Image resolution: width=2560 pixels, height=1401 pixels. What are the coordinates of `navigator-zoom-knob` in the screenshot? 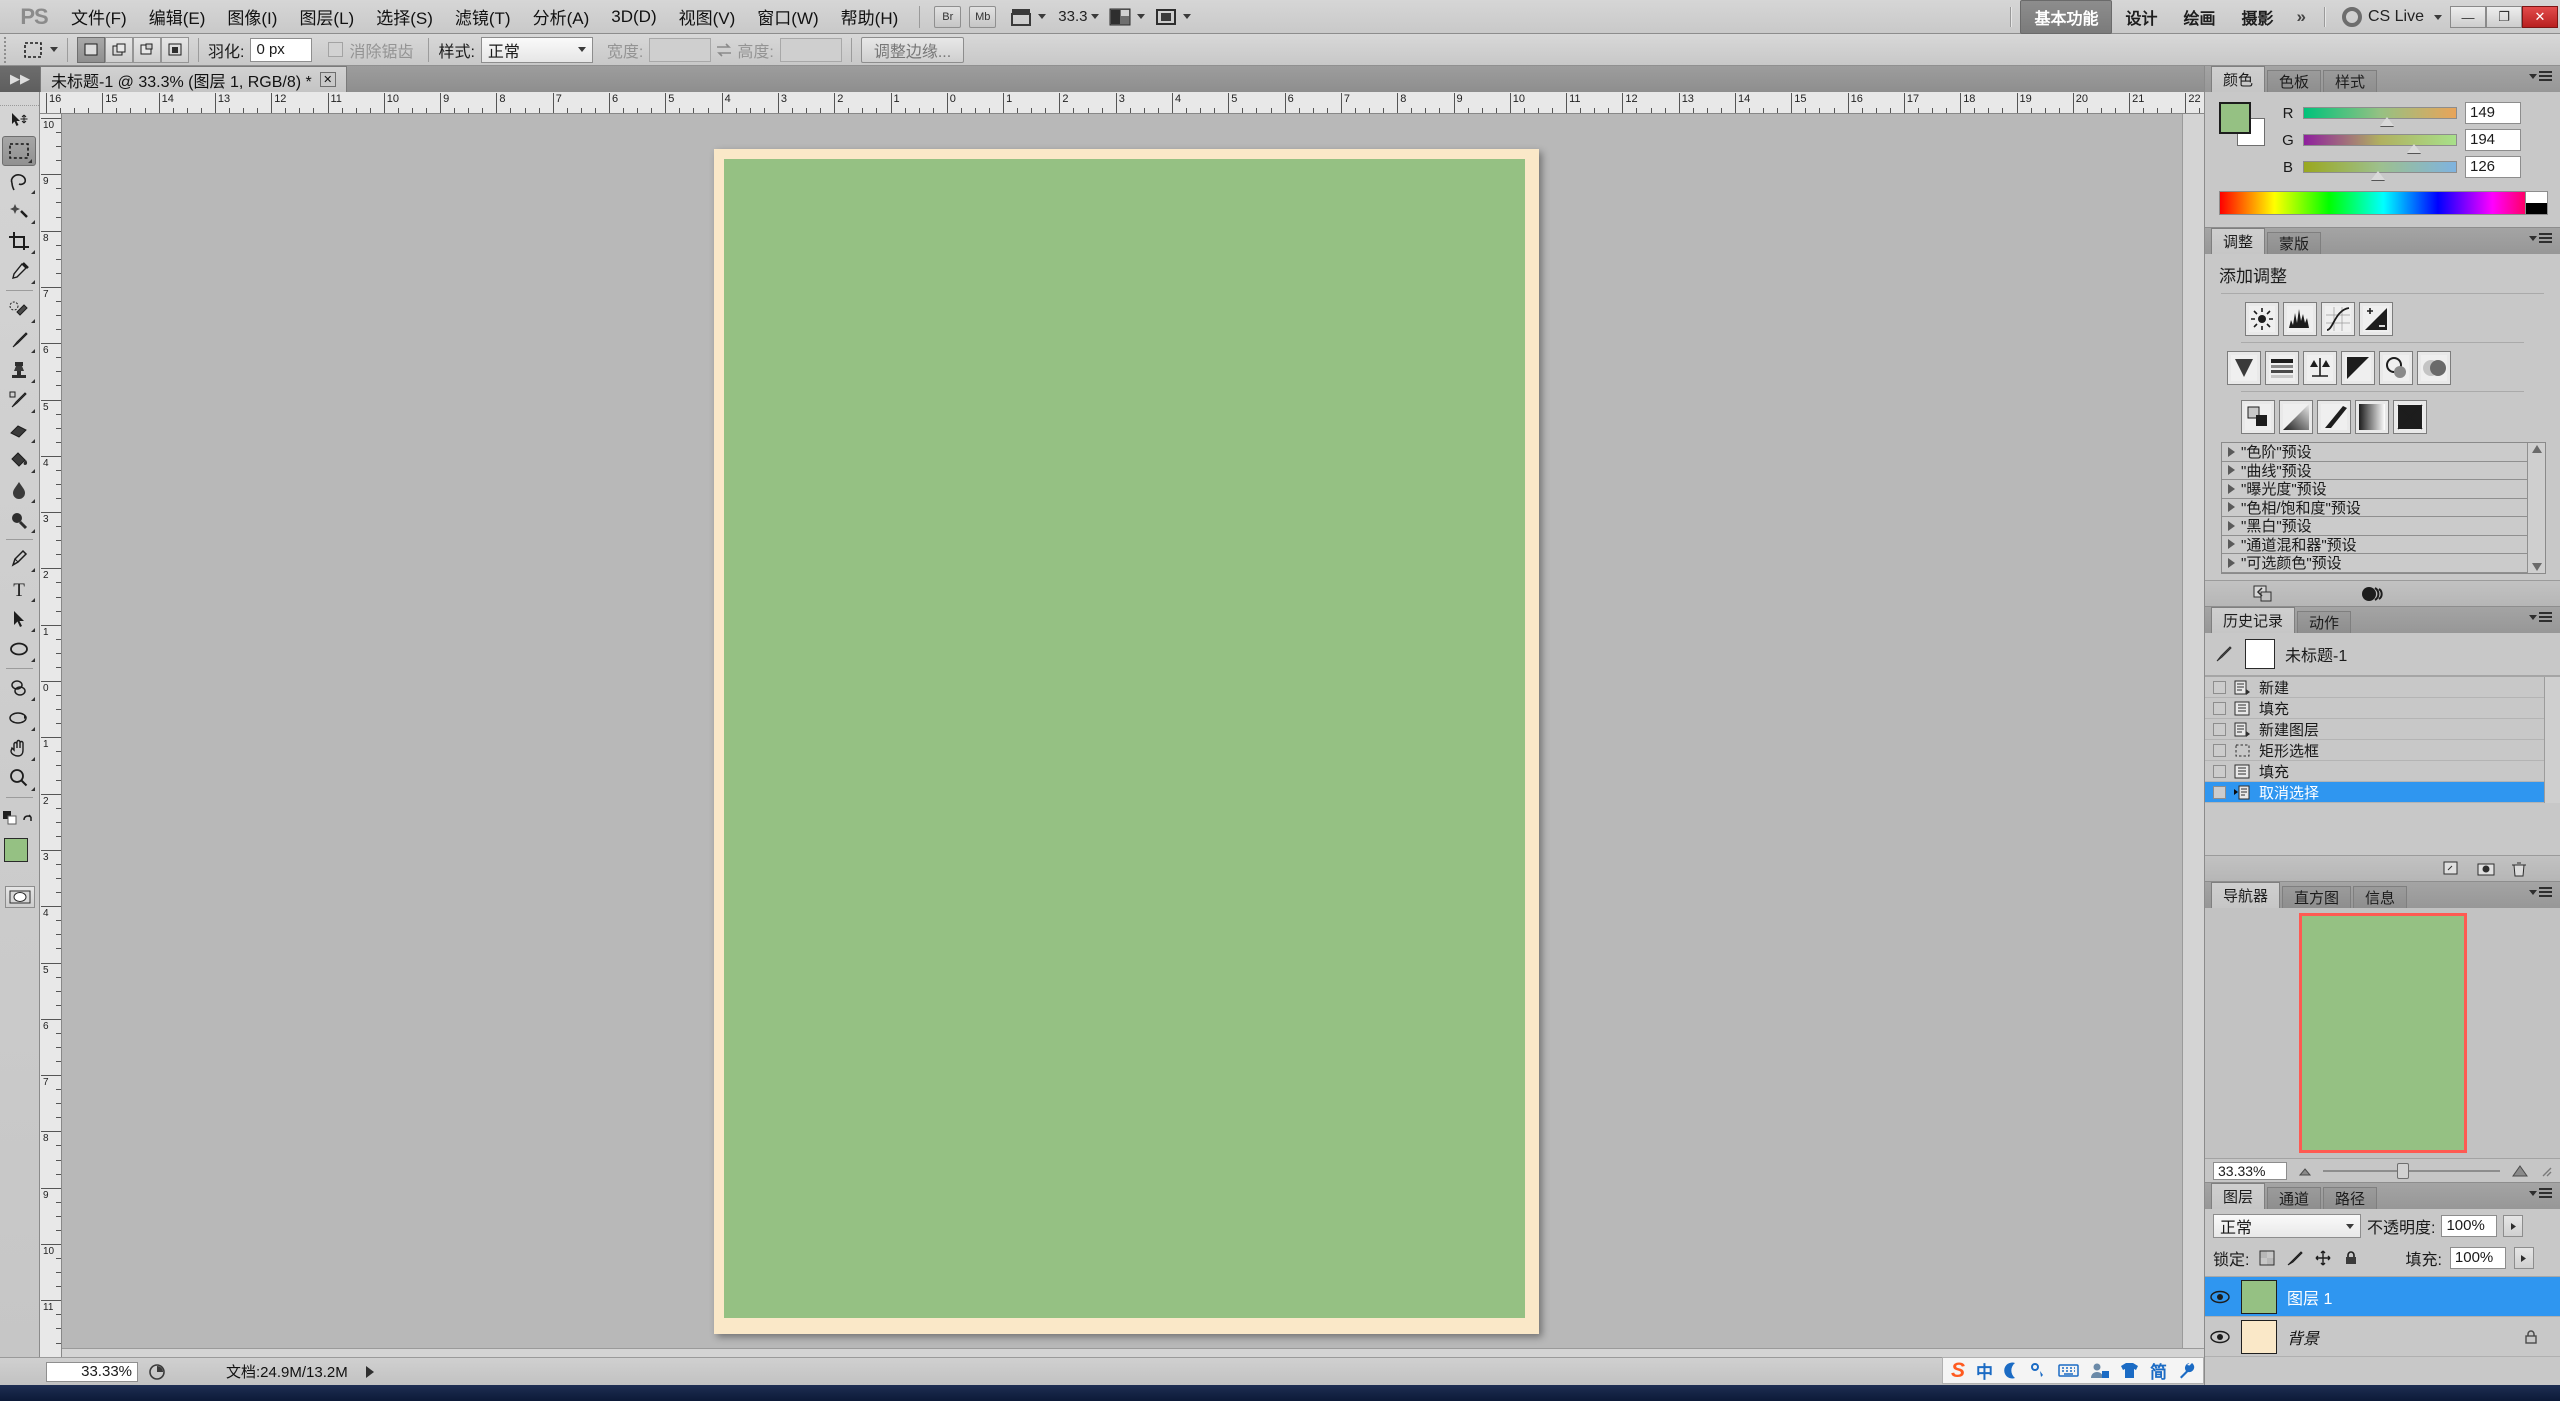 It's located at (2403, 1170).